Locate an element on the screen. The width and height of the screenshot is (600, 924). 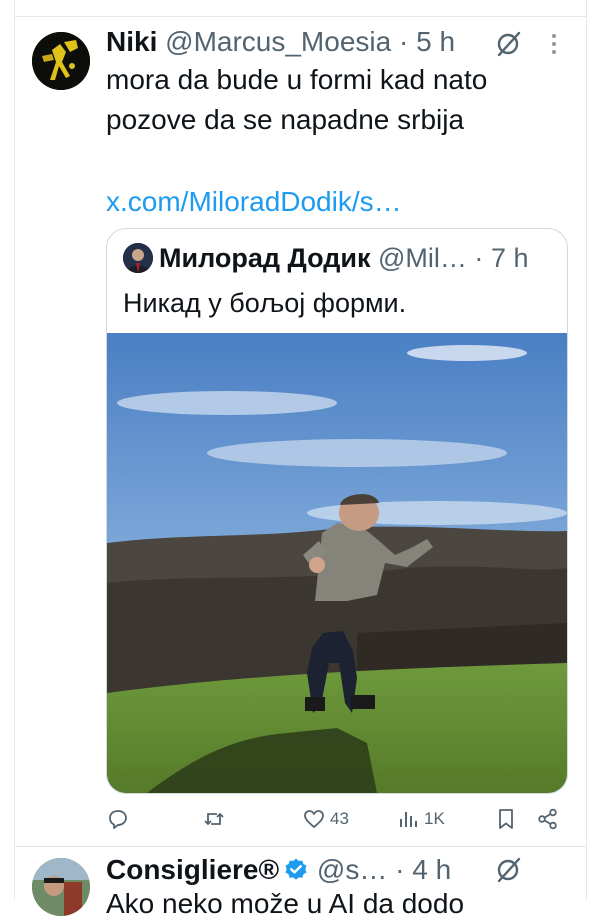
tweet-text-line-1: mora da bude u formi kad nato is located at coordinates (297, 79).